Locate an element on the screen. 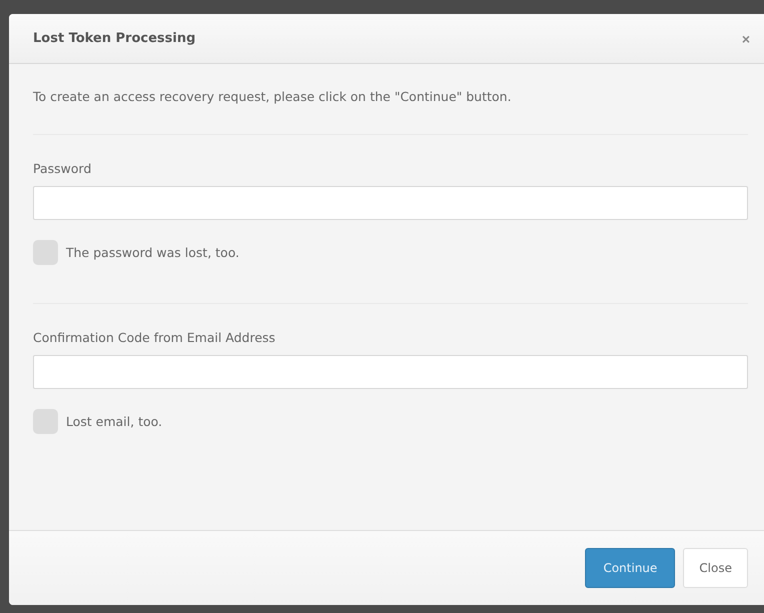  checkbox-label: Lost email, too. is located at coordinates (114, 421).